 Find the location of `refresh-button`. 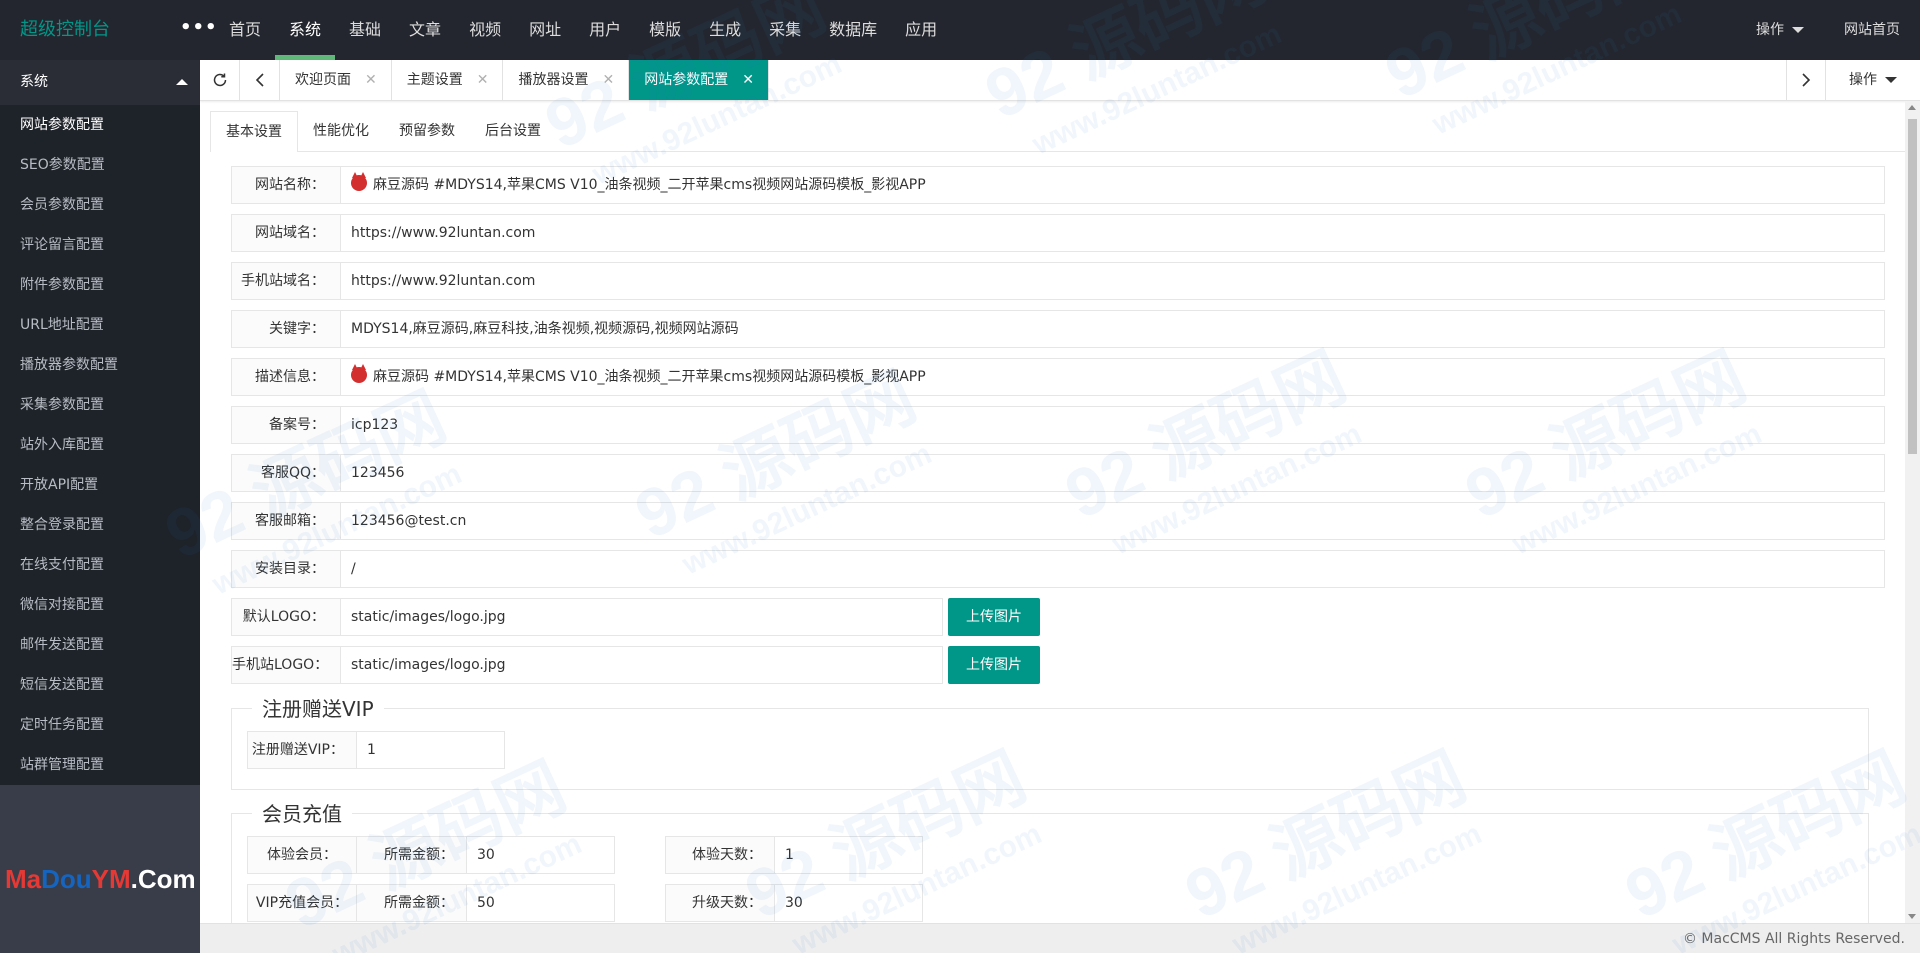

refresh-button is located at coordinates (220, 80).